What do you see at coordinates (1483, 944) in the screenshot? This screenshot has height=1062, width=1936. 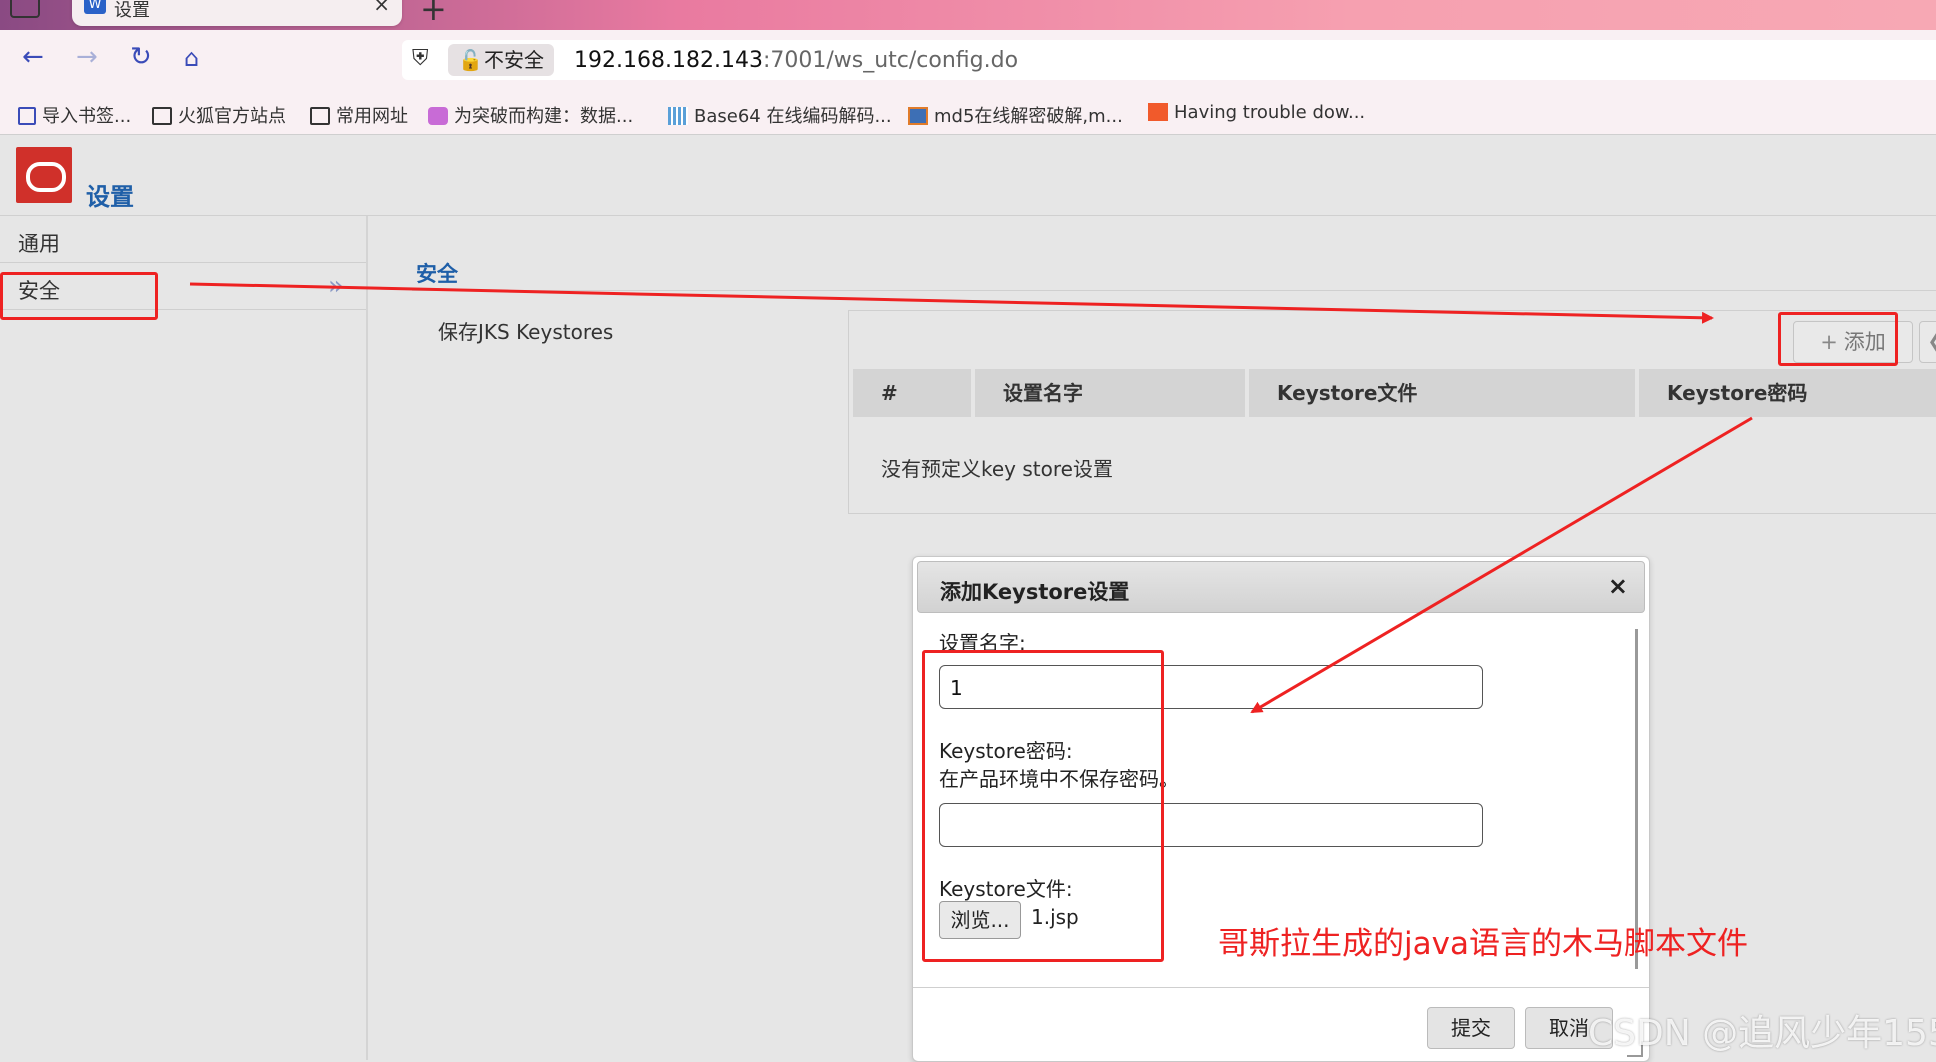 I see `annotation-text: 哥斯拉生成的java语言的木马脚本文件` at bounding box center [1483, 944].